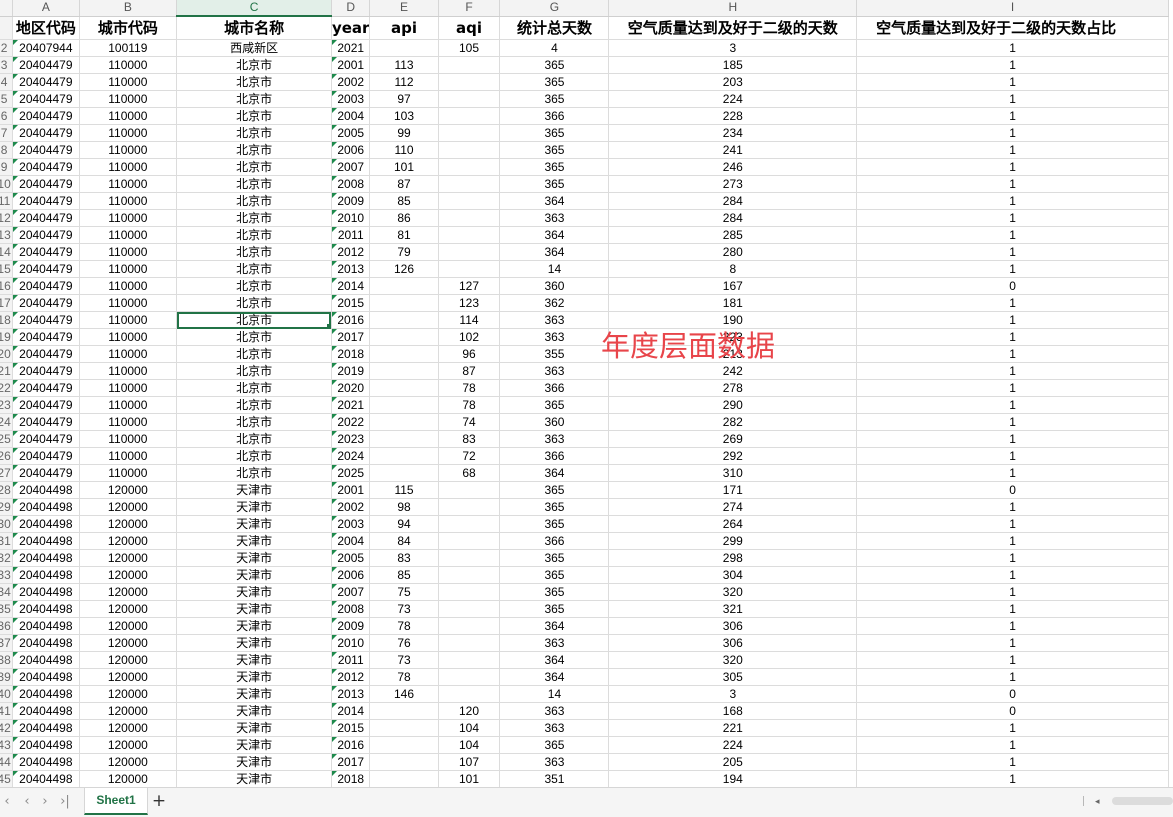 This screenshot has width=1173, height=817. I want to click on cell-h: 221, so click(733, 728).